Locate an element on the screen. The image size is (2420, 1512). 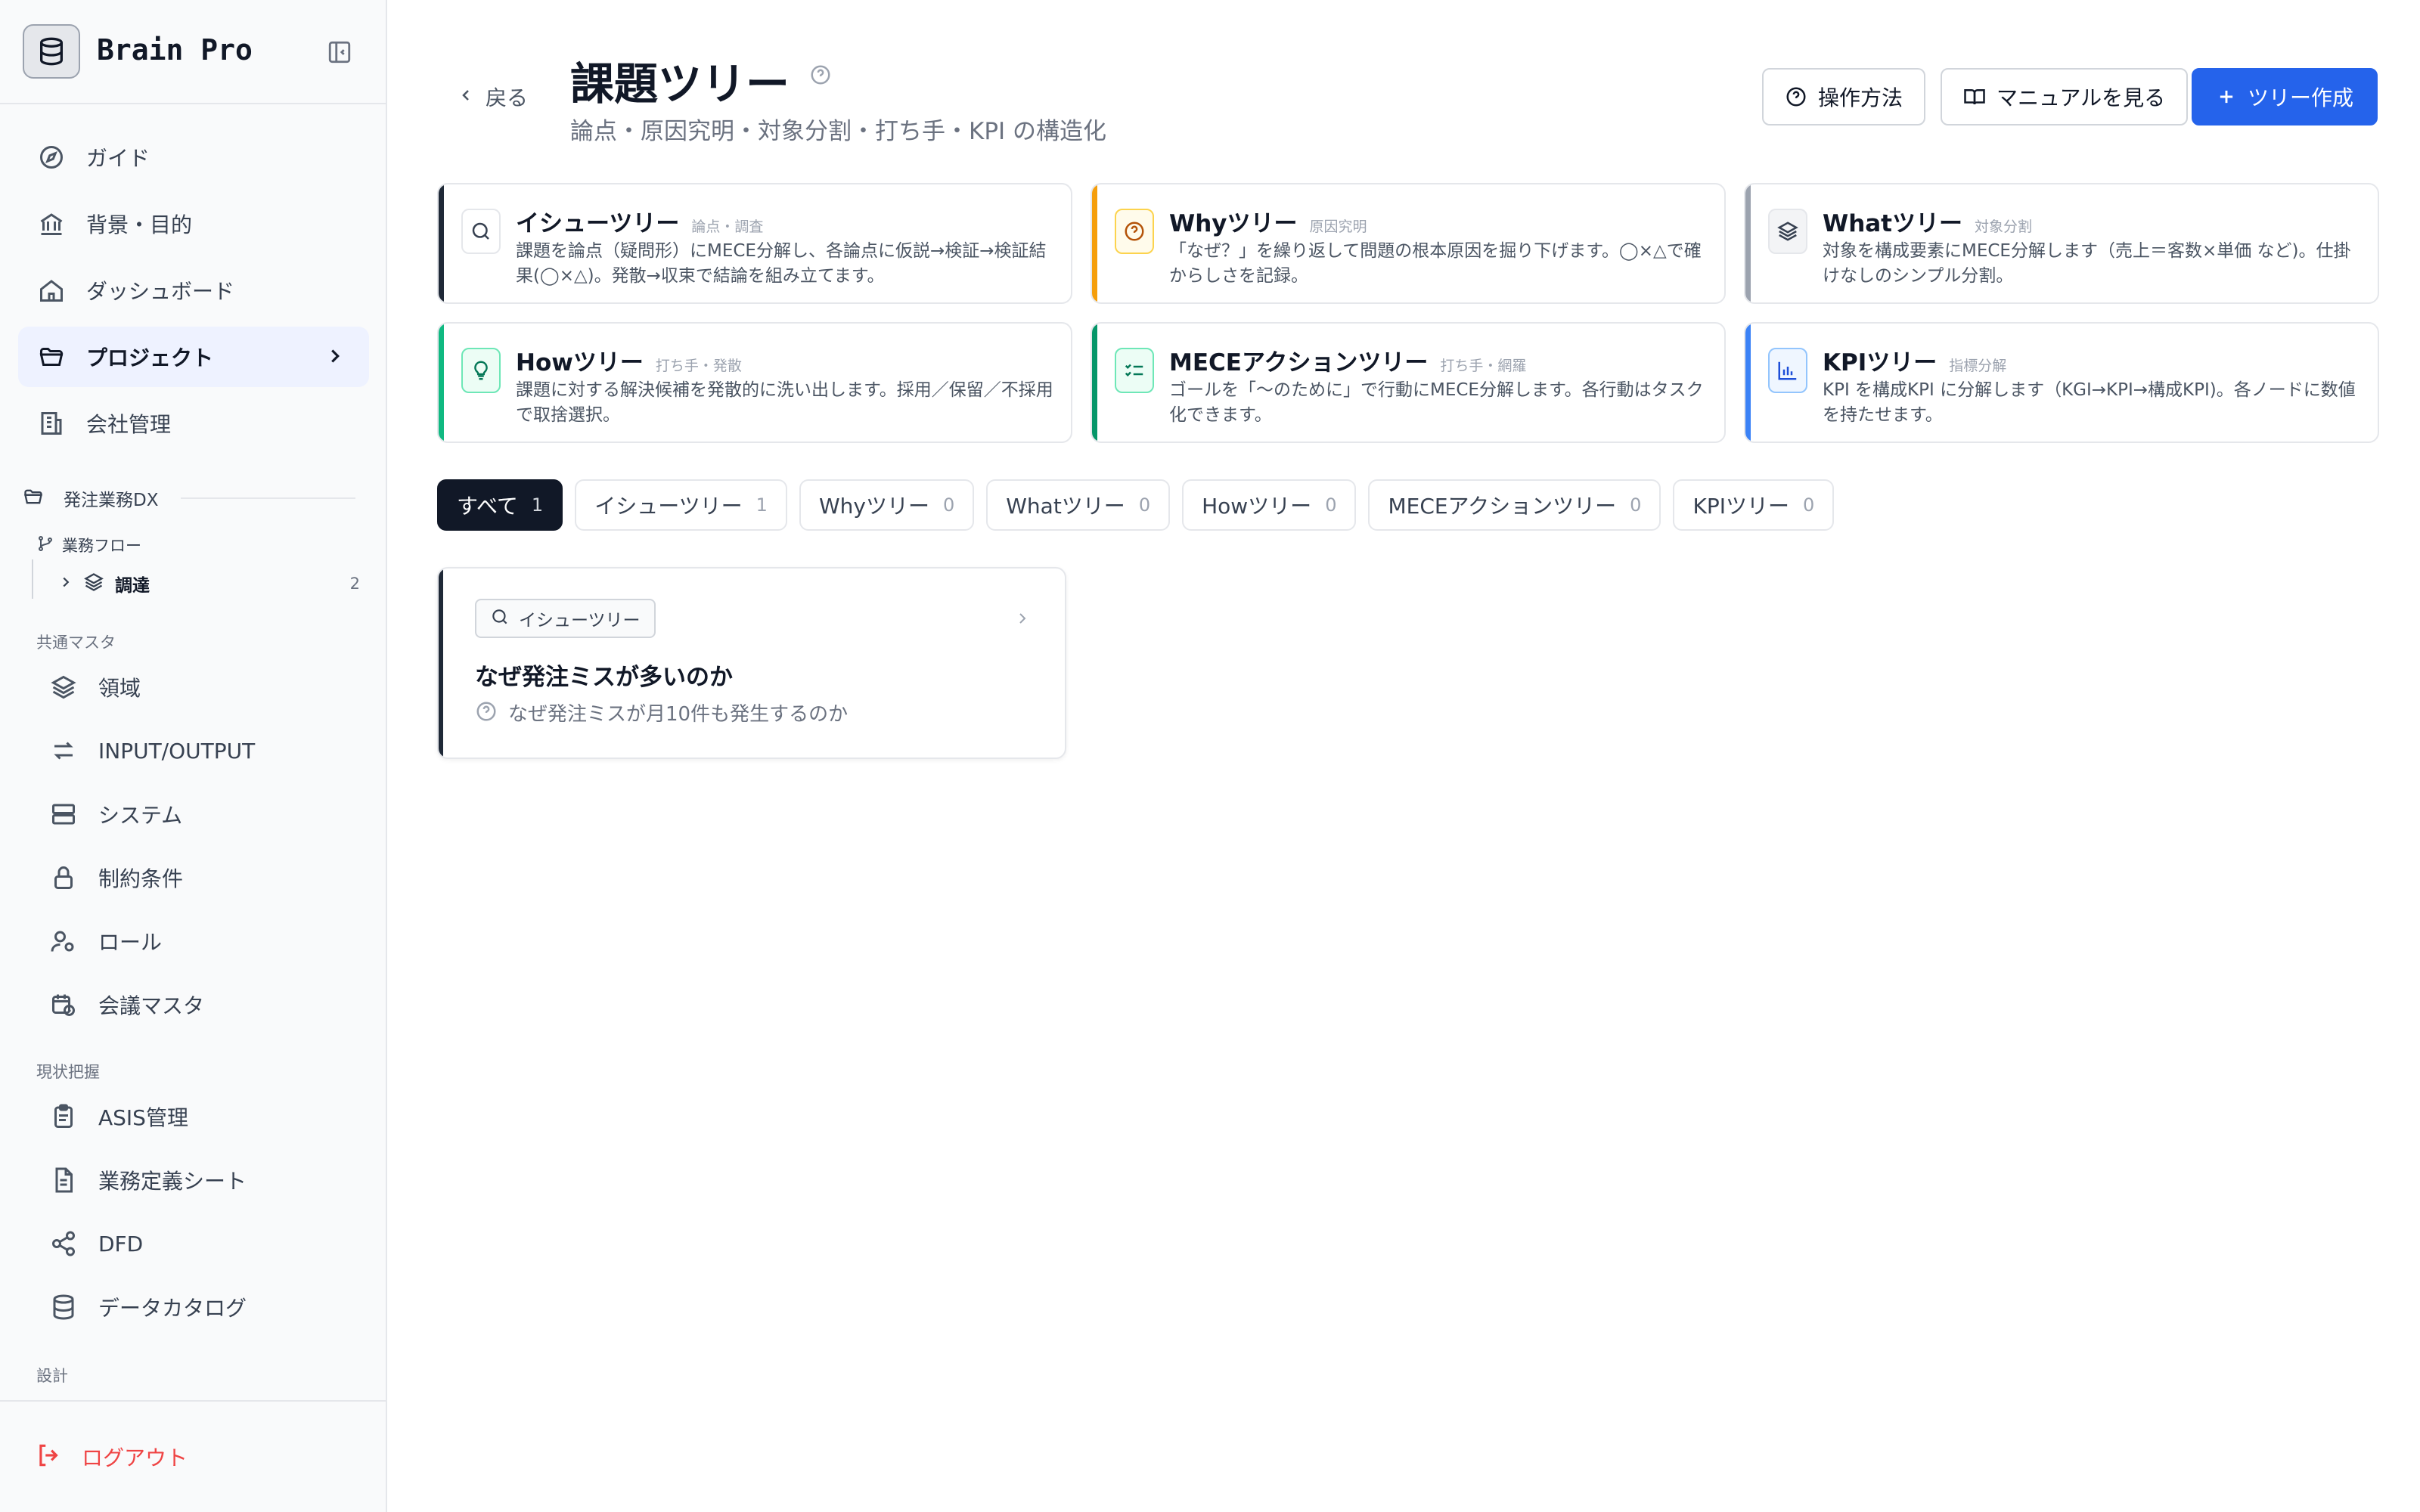
tab-mece-action-tree: MECEアクションツリー 0 is located at coordinates (1514, 505).